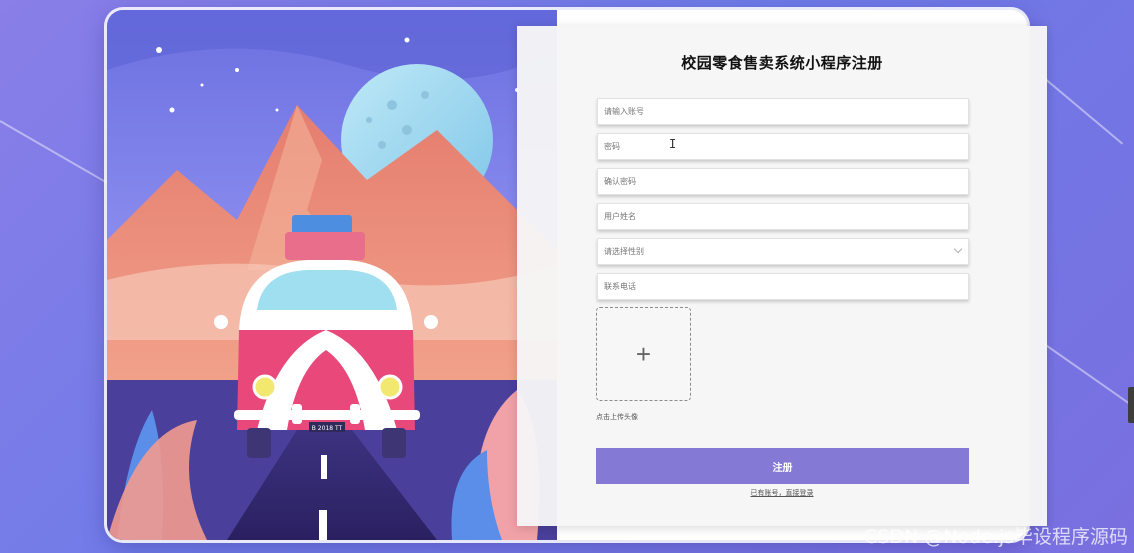  What do you see at coordinates (617, 417) in the screenshot?
I see `upload-label: 点击上传头像` at bounding box center [617, 417].